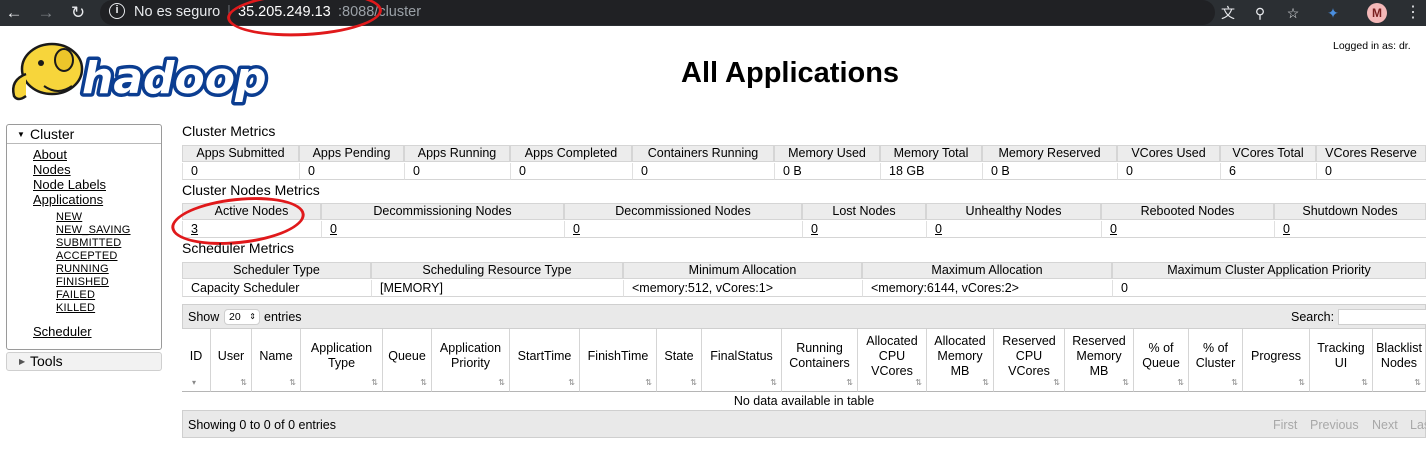  Describe the element at coordinates (240, 153) in the screenshot. I see `cm-header: Apps Submitted` at that location.